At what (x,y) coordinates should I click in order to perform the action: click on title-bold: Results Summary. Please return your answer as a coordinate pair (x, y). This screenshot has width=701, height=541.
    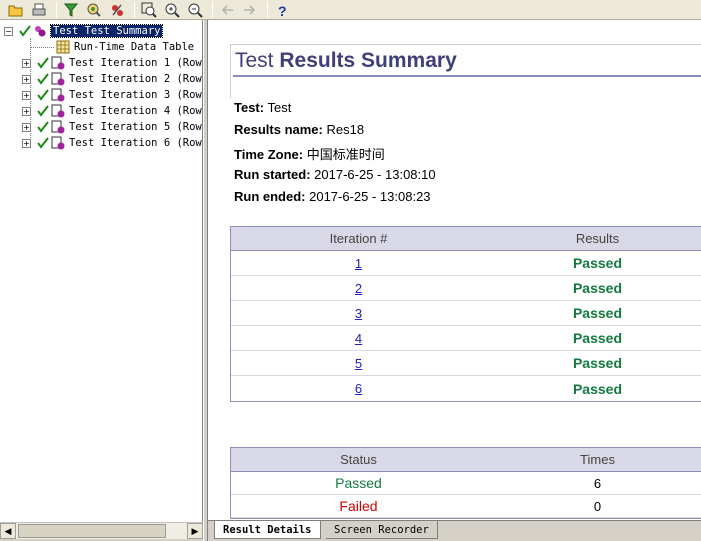
    Looking at the image, I should click on (368, 60).